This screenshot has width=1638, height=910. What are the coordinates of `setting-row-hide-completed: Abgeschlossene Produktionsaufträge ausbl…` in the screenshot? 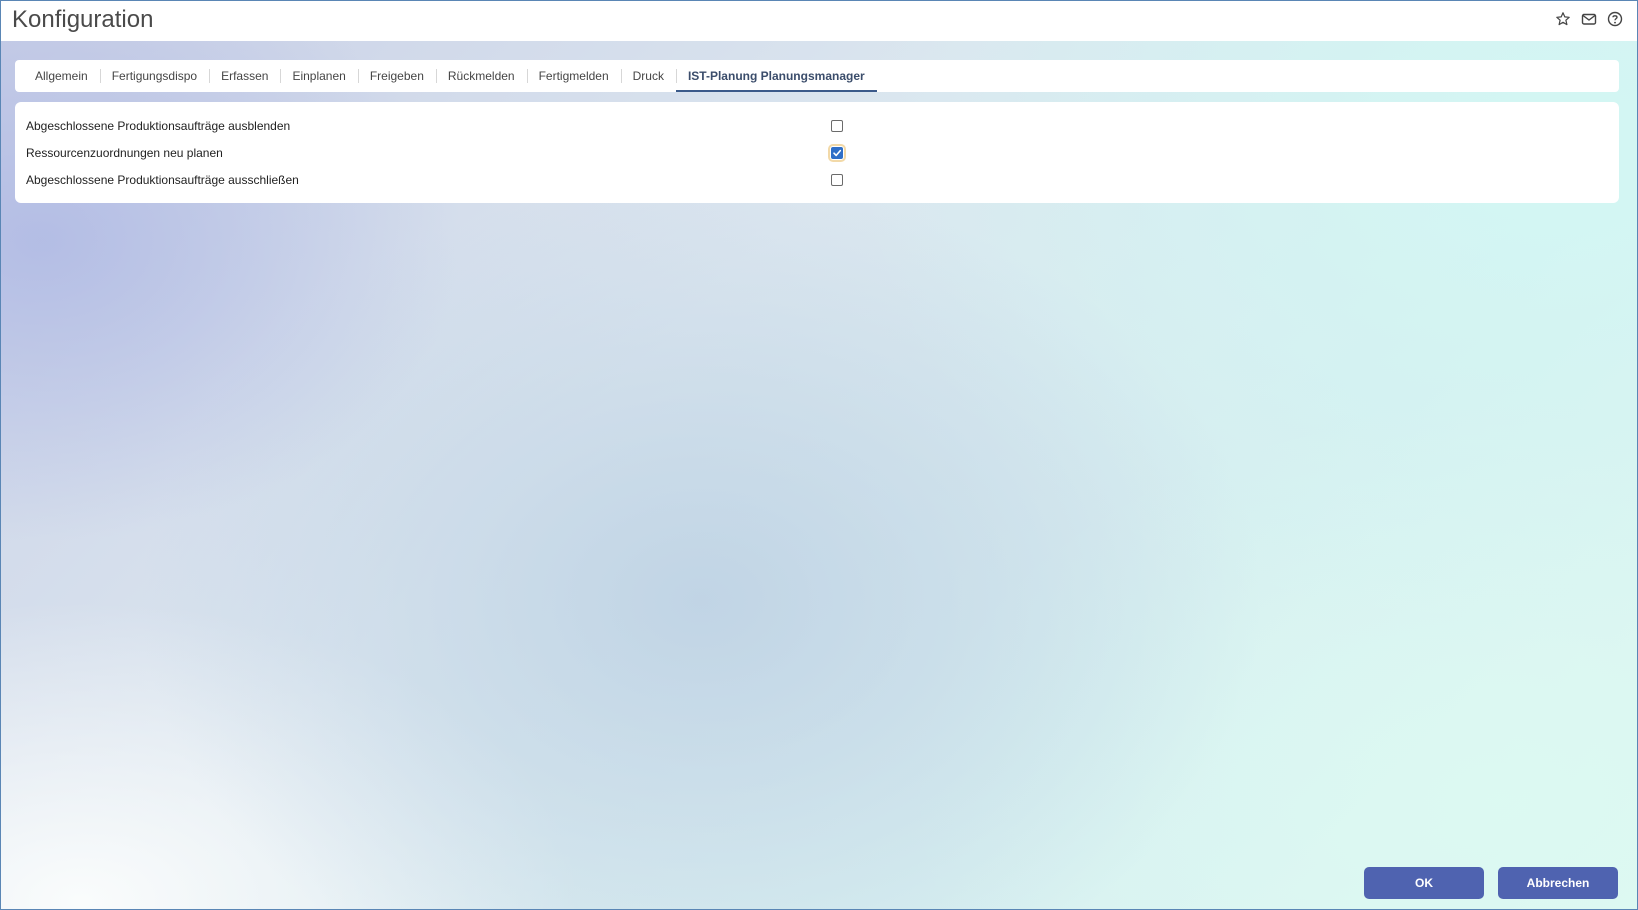 It's located at (816, 125).